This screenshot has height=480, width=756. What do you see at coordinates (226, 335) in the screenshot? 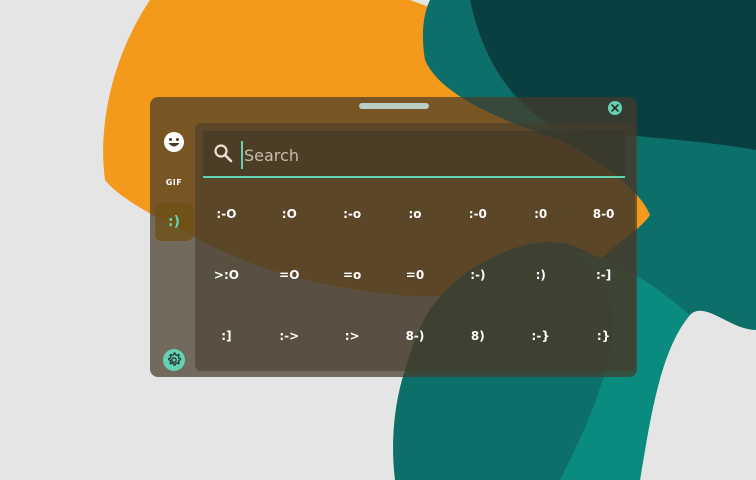
I see `emoticon-item: :]` at bounding box center [226, 335].